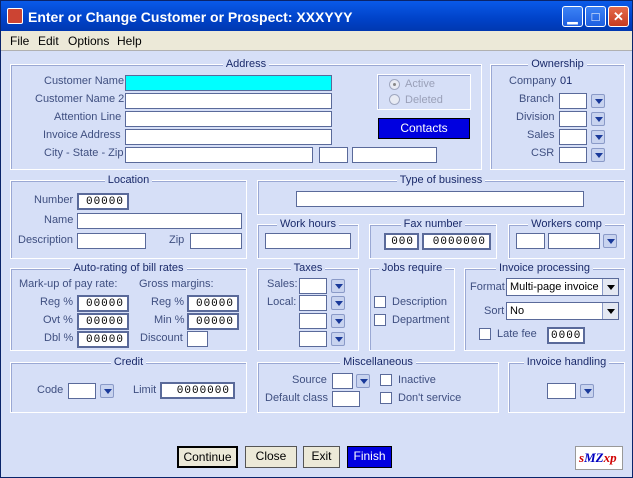  Describe the element at coordinates (363, 381) in the screenshot. I see `source-dropdown-icon` at that location.